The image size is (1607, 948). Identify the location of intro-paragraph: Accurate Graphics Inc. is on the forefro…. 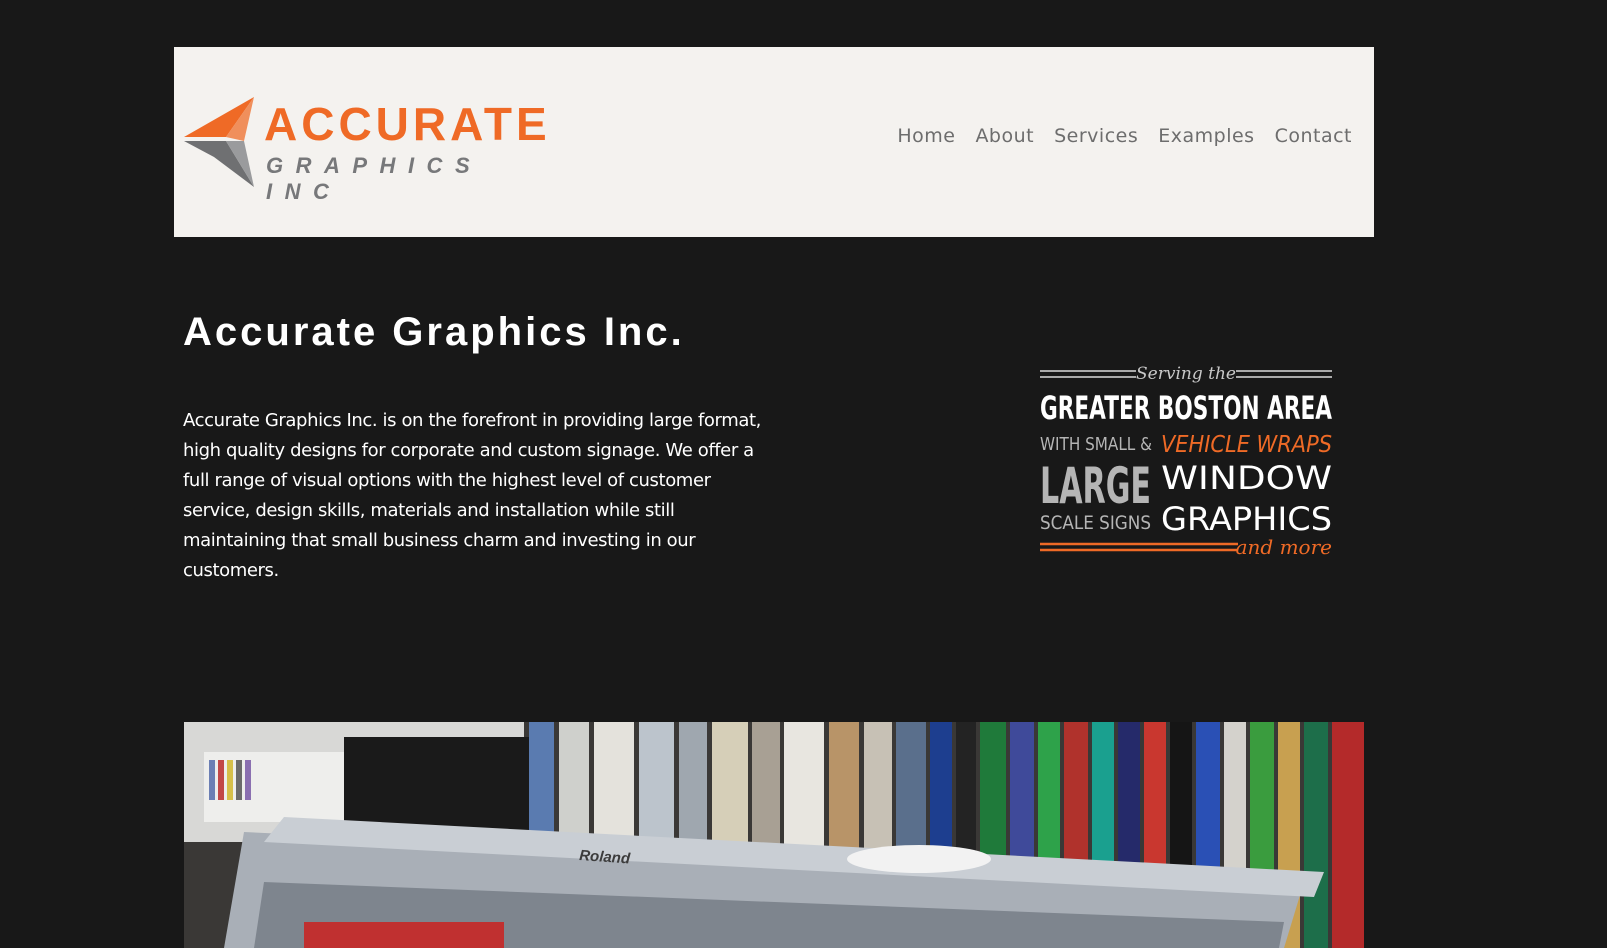
(472, 495).